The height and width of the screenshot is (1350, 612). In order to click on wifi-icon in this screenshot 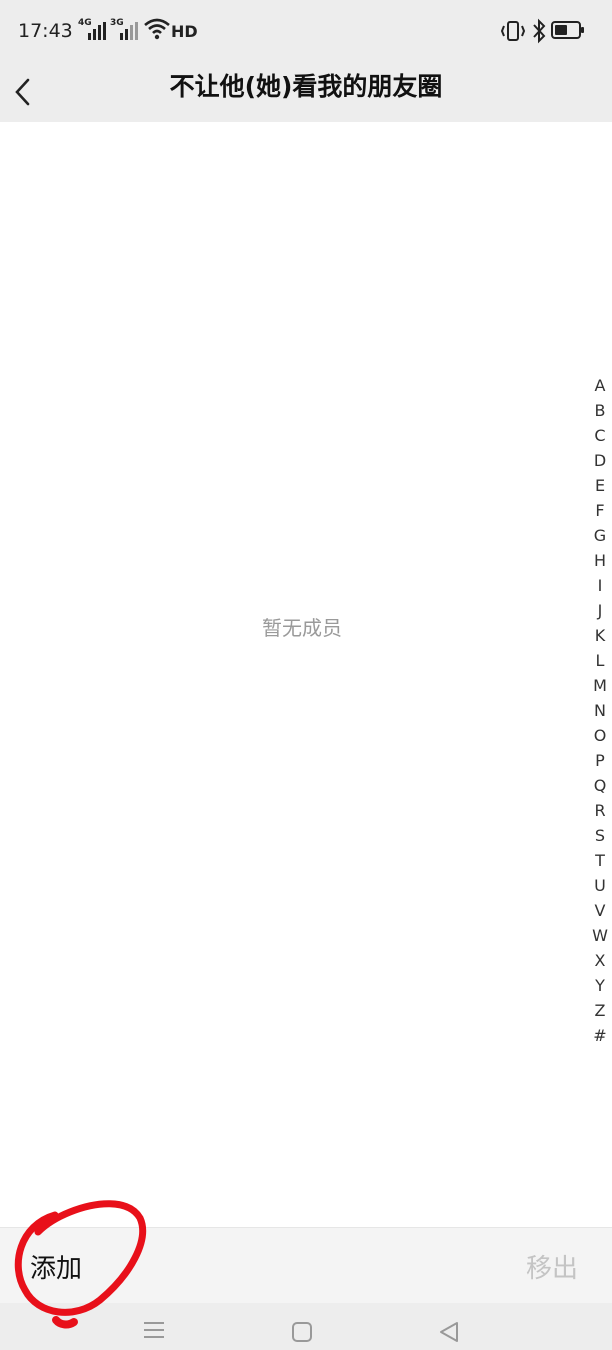, I will do `click(157, 29)`.